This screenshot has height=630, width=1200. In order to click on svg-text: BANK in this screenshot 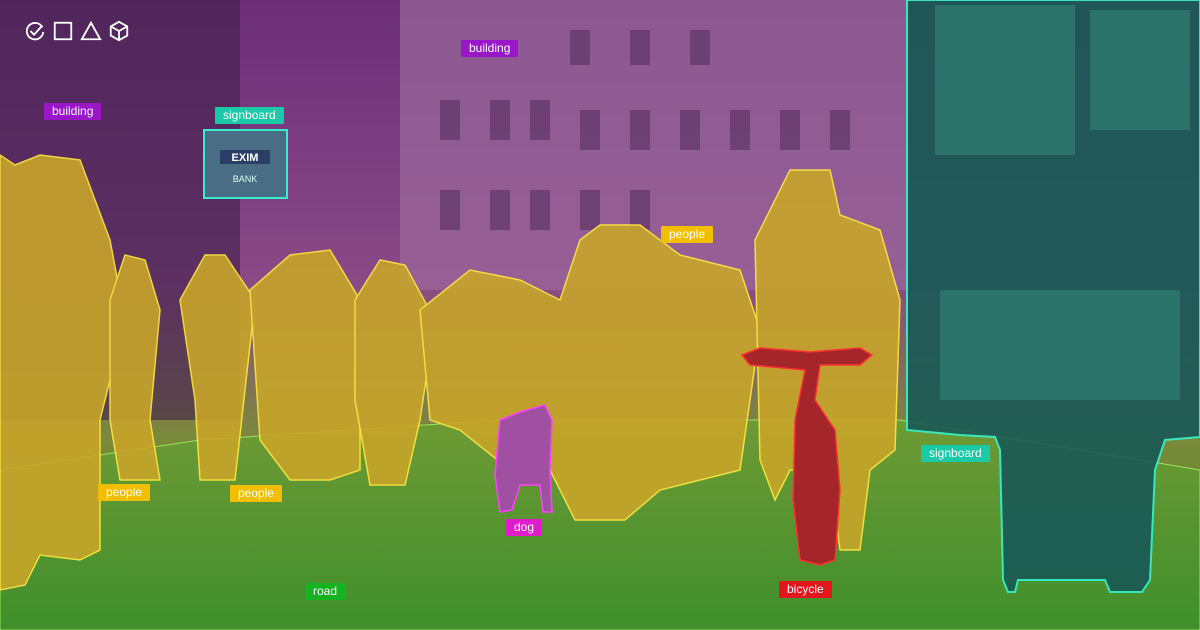, I will do `click(245, 179)`.